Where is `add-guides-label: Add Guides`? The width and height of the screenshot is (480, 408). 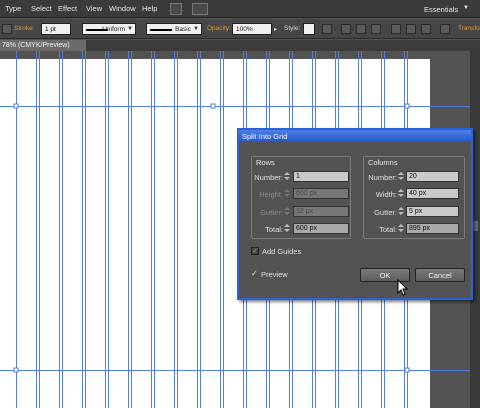 add-guides-label: Add Guides is located at coordinates (281, 251).